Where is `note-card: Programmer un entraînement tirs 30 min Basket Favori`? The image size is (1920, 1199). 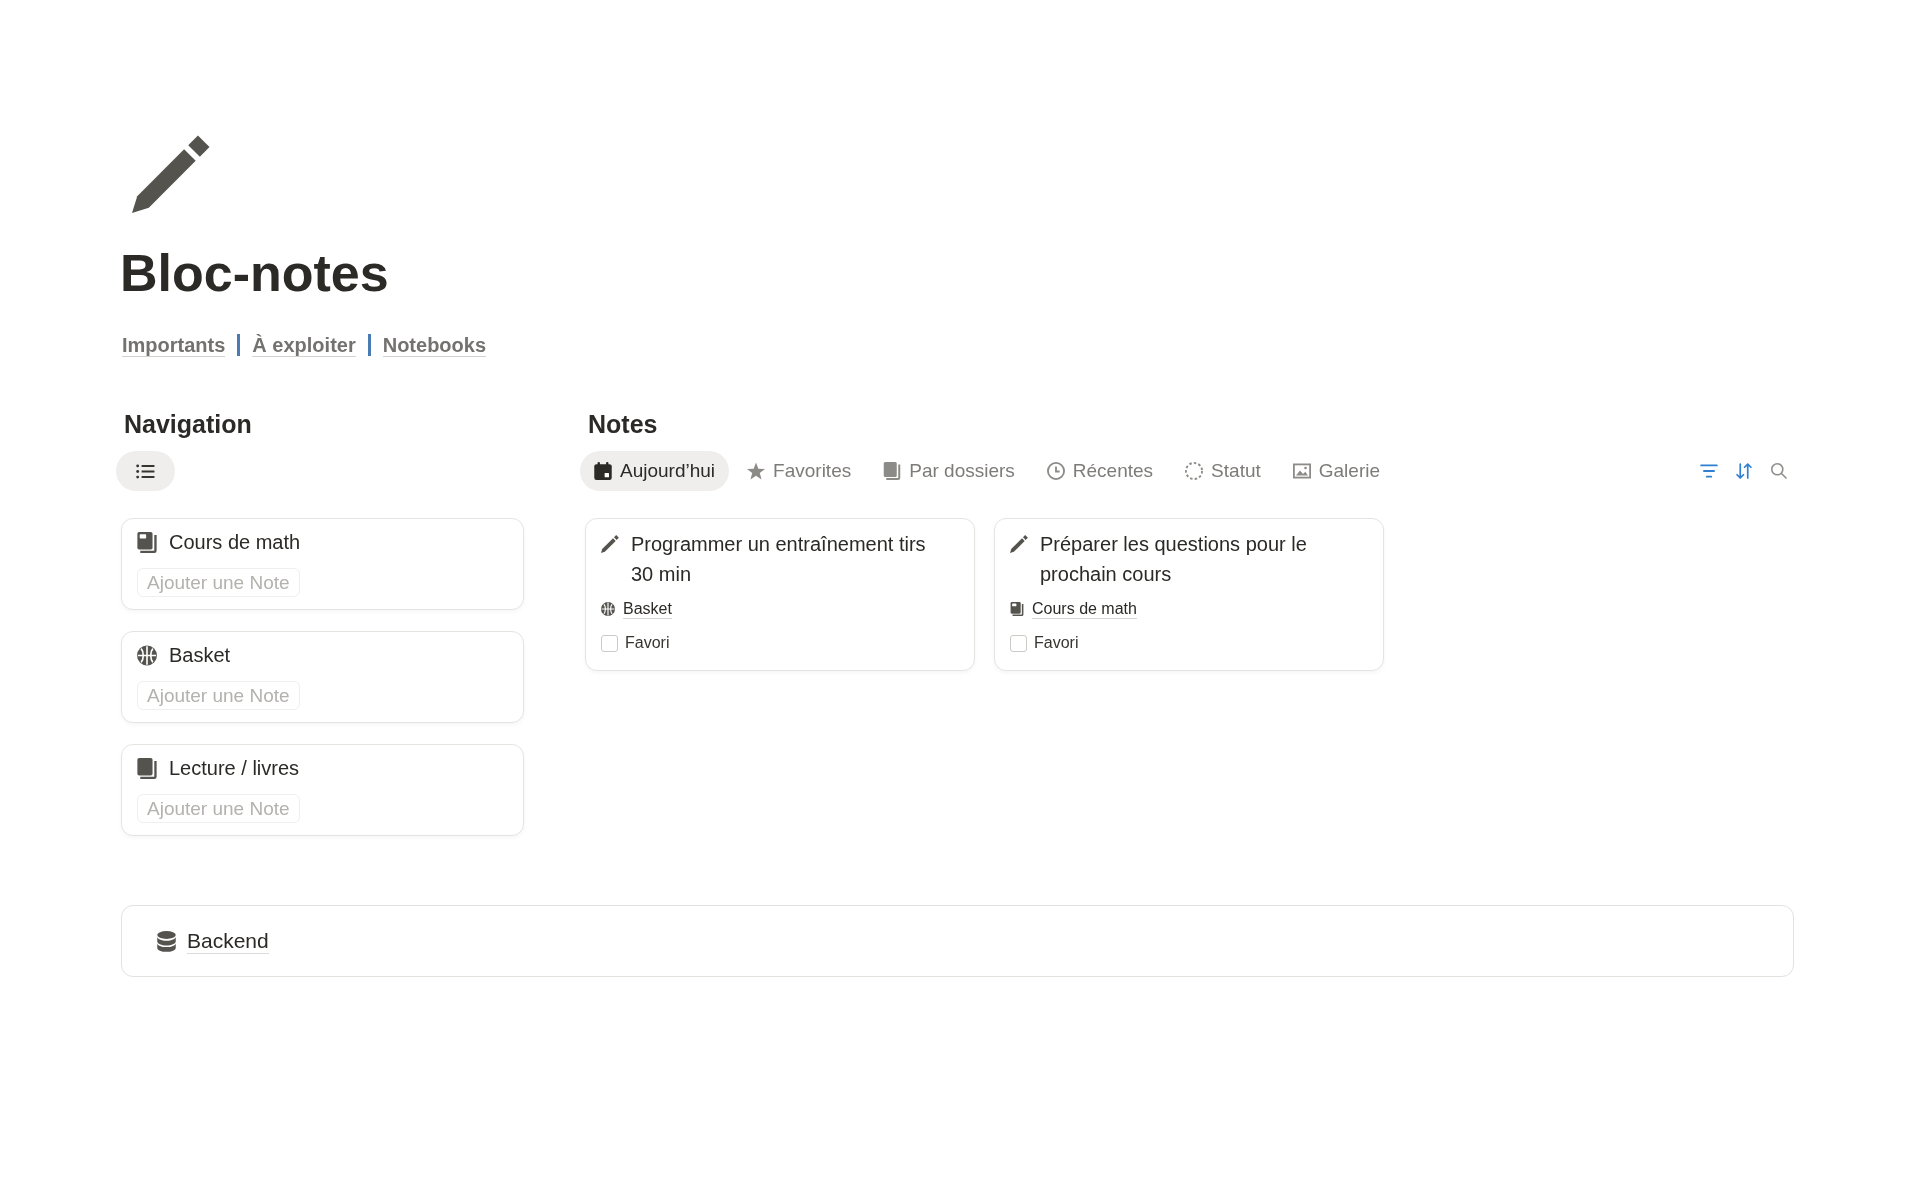 note-card: Programmer un entraînement tirs 30 min Basket Favori is located at coordinates (780, 594).